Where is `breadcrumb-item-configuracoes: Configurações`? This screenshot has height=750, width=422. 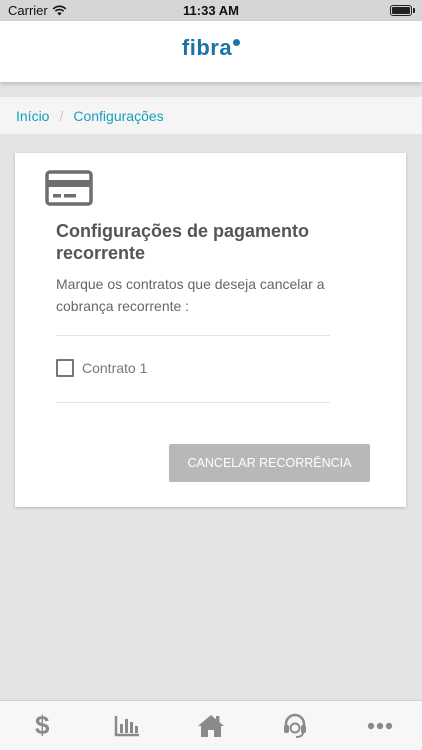 breadcrumb-item-configuracoes: Configurações is located at coordinates (118, 116).